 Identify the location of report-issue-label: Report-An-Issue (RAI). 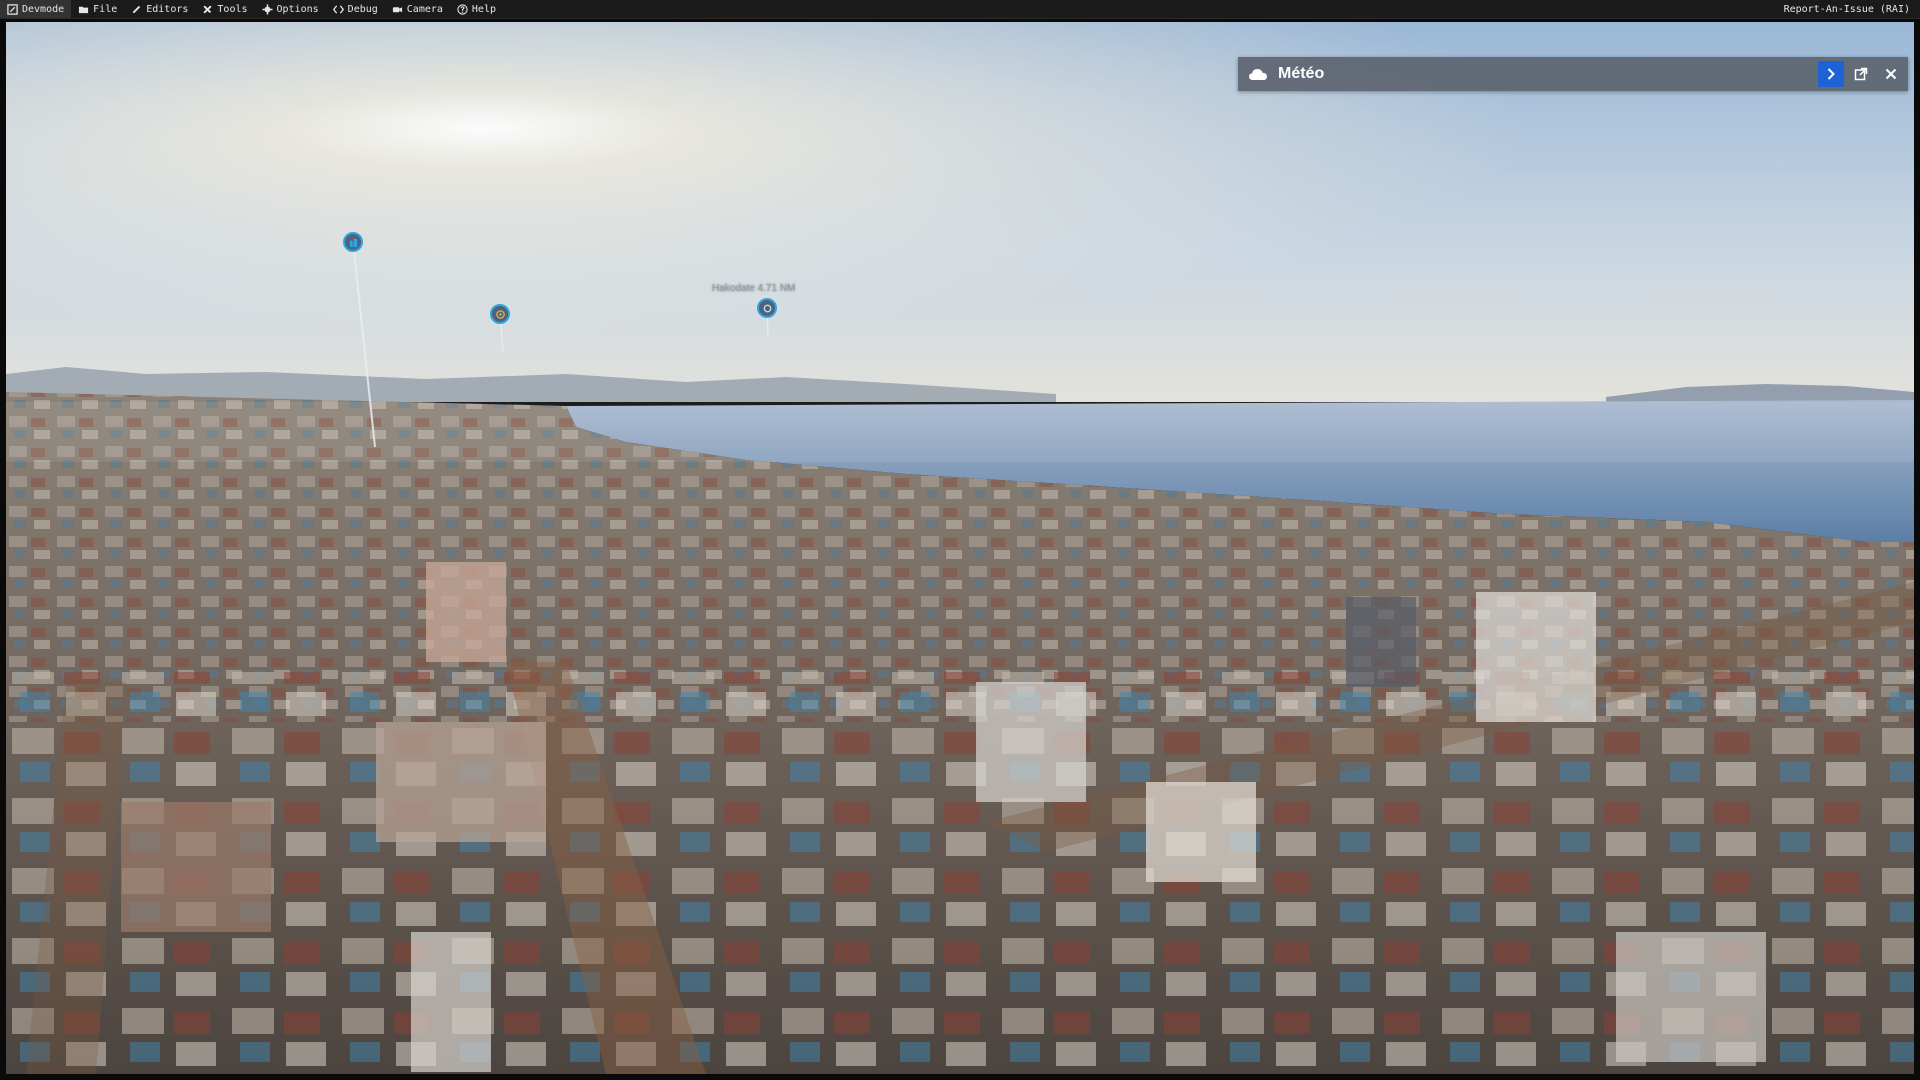
(1846, 9).